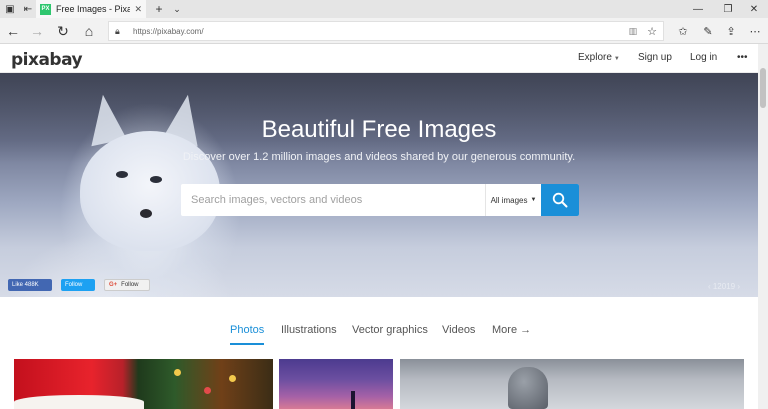 Image resolution: width=768 pixels, height=409 pixels. Describe the element at coordinates (13, 31) in the screenshot. I see `back-icon: ←` at that location.